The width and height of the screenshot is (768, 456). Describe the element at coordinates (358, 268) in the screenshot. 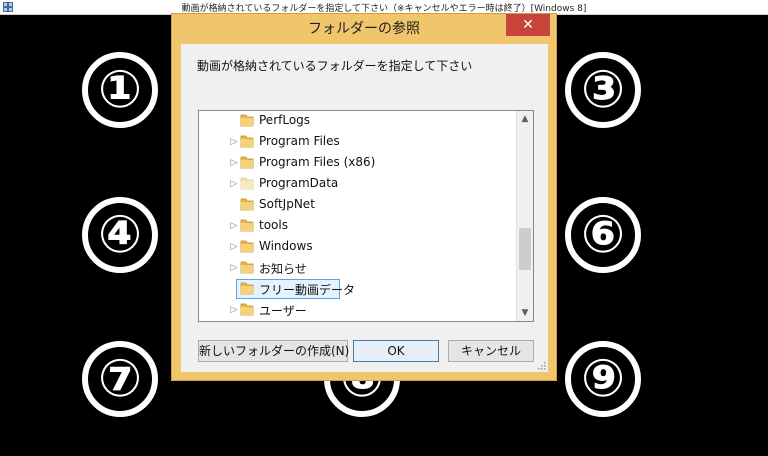

I see `tree-item: ▷ お知らせ` at that location.